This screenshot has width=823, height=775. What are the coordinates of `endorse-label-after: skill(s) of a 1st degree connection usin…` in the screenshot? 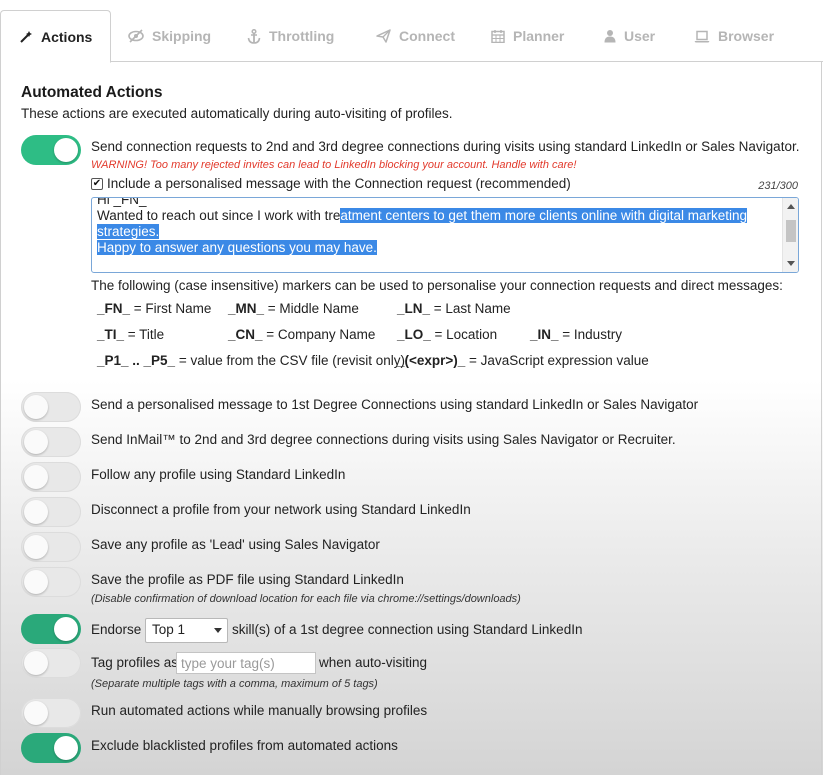 It's located at (407, 629).